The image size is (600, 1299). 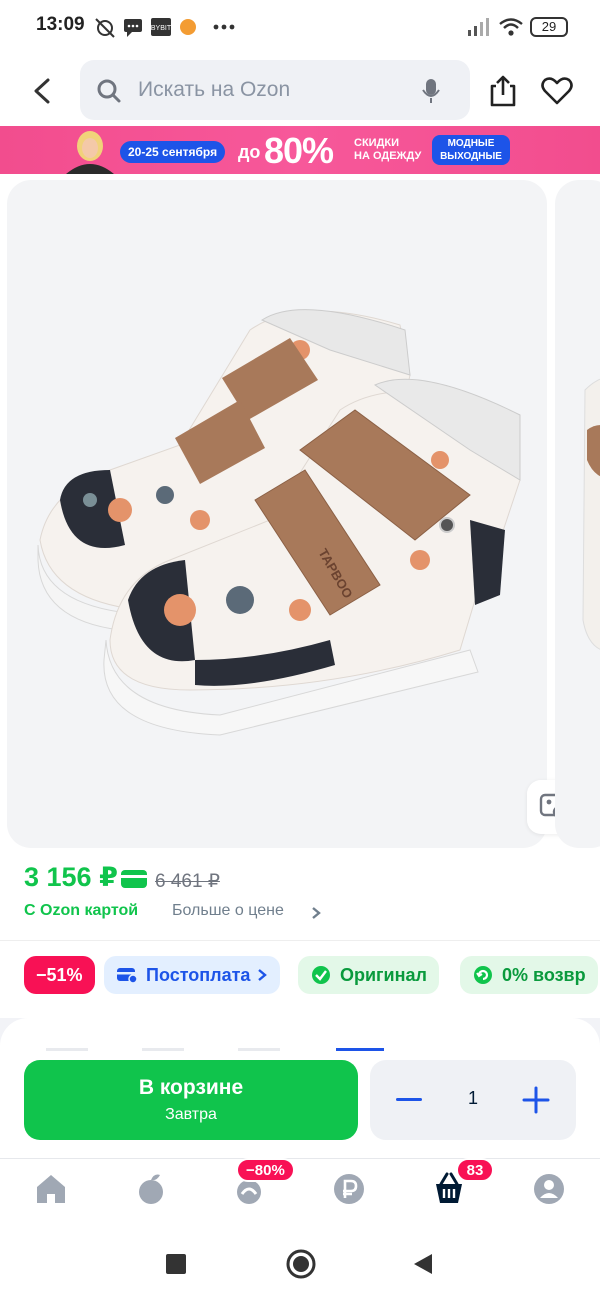 I want to click on battery-level: 29, so click(x=549, y=26).